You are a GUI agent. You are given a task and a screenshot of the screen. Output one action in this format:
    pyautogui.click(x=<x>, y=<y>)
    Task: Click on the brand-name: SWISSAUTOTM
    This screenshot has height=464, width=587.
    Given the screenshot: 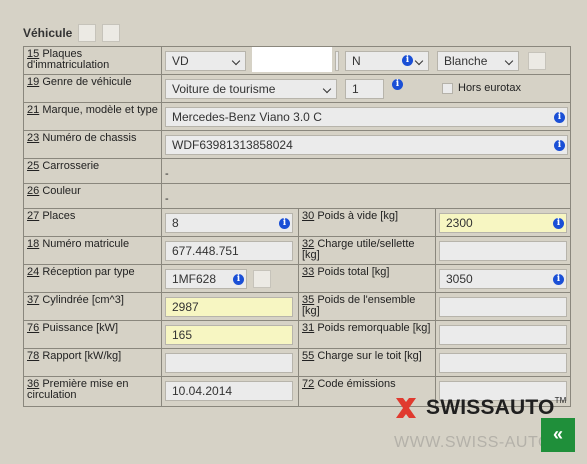 What is the action you would take?
    pyautogui.click(x=496, y=407)
    